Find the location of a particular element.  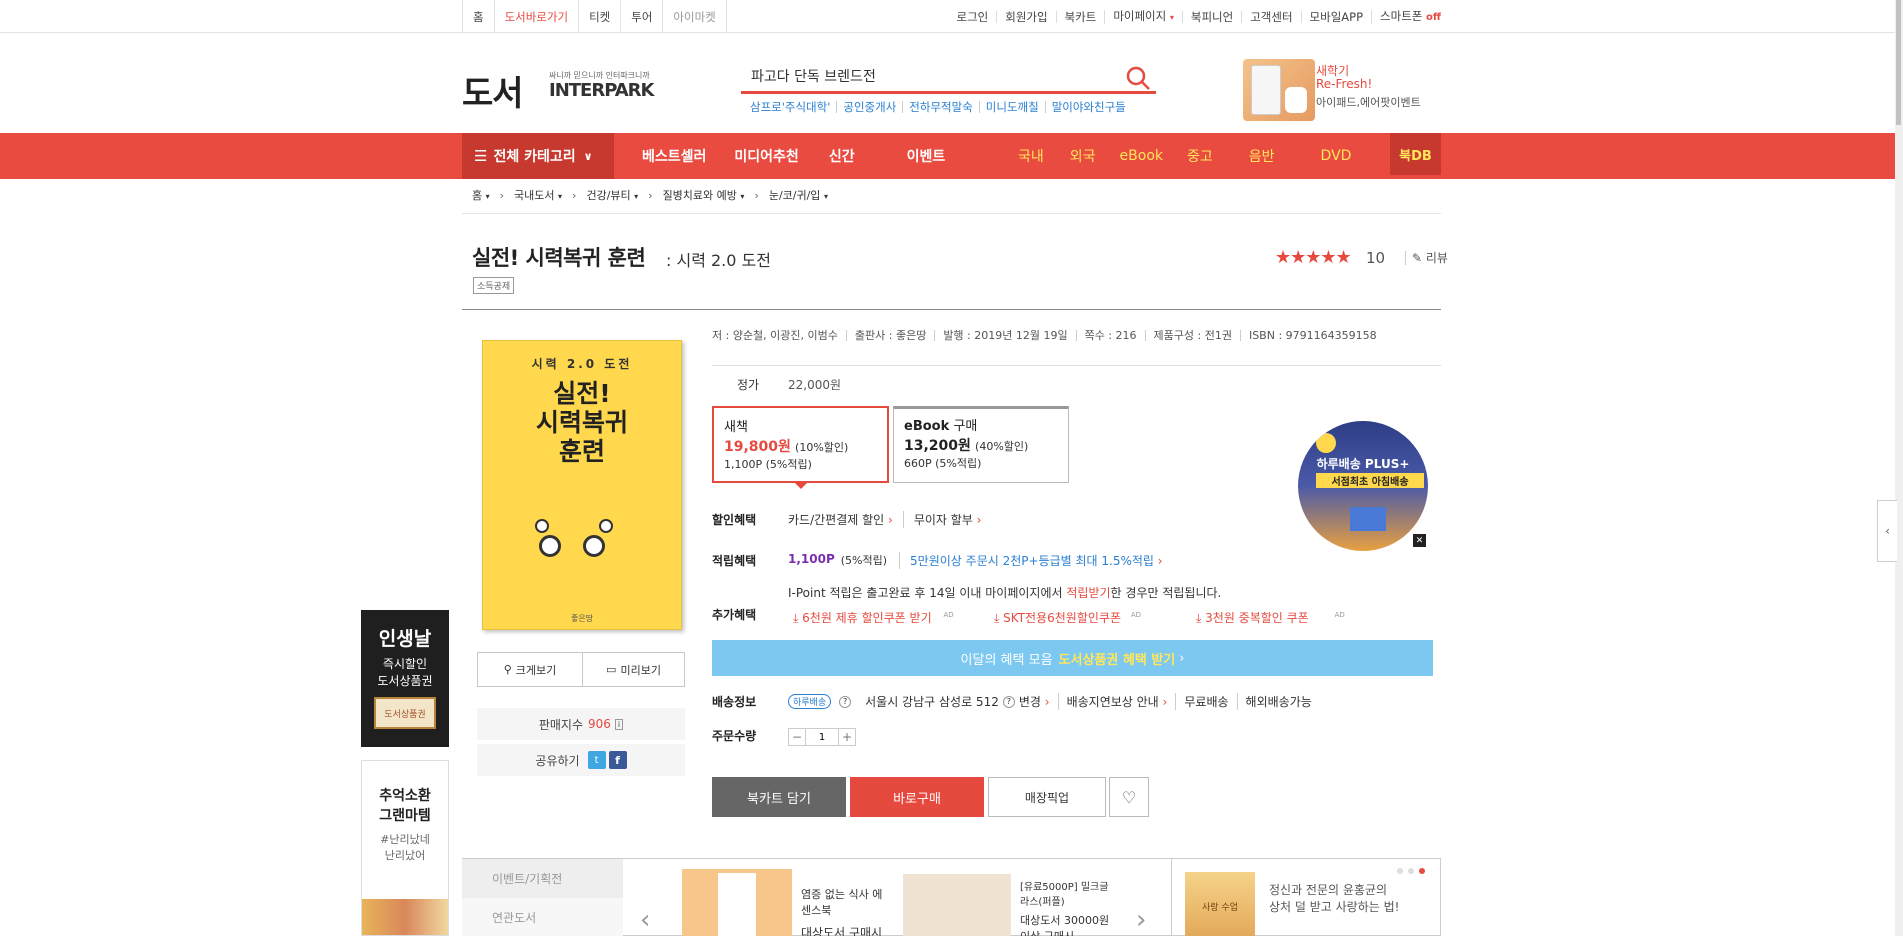

signup-link: 회원가입 is located at coordinates (1025, 16).